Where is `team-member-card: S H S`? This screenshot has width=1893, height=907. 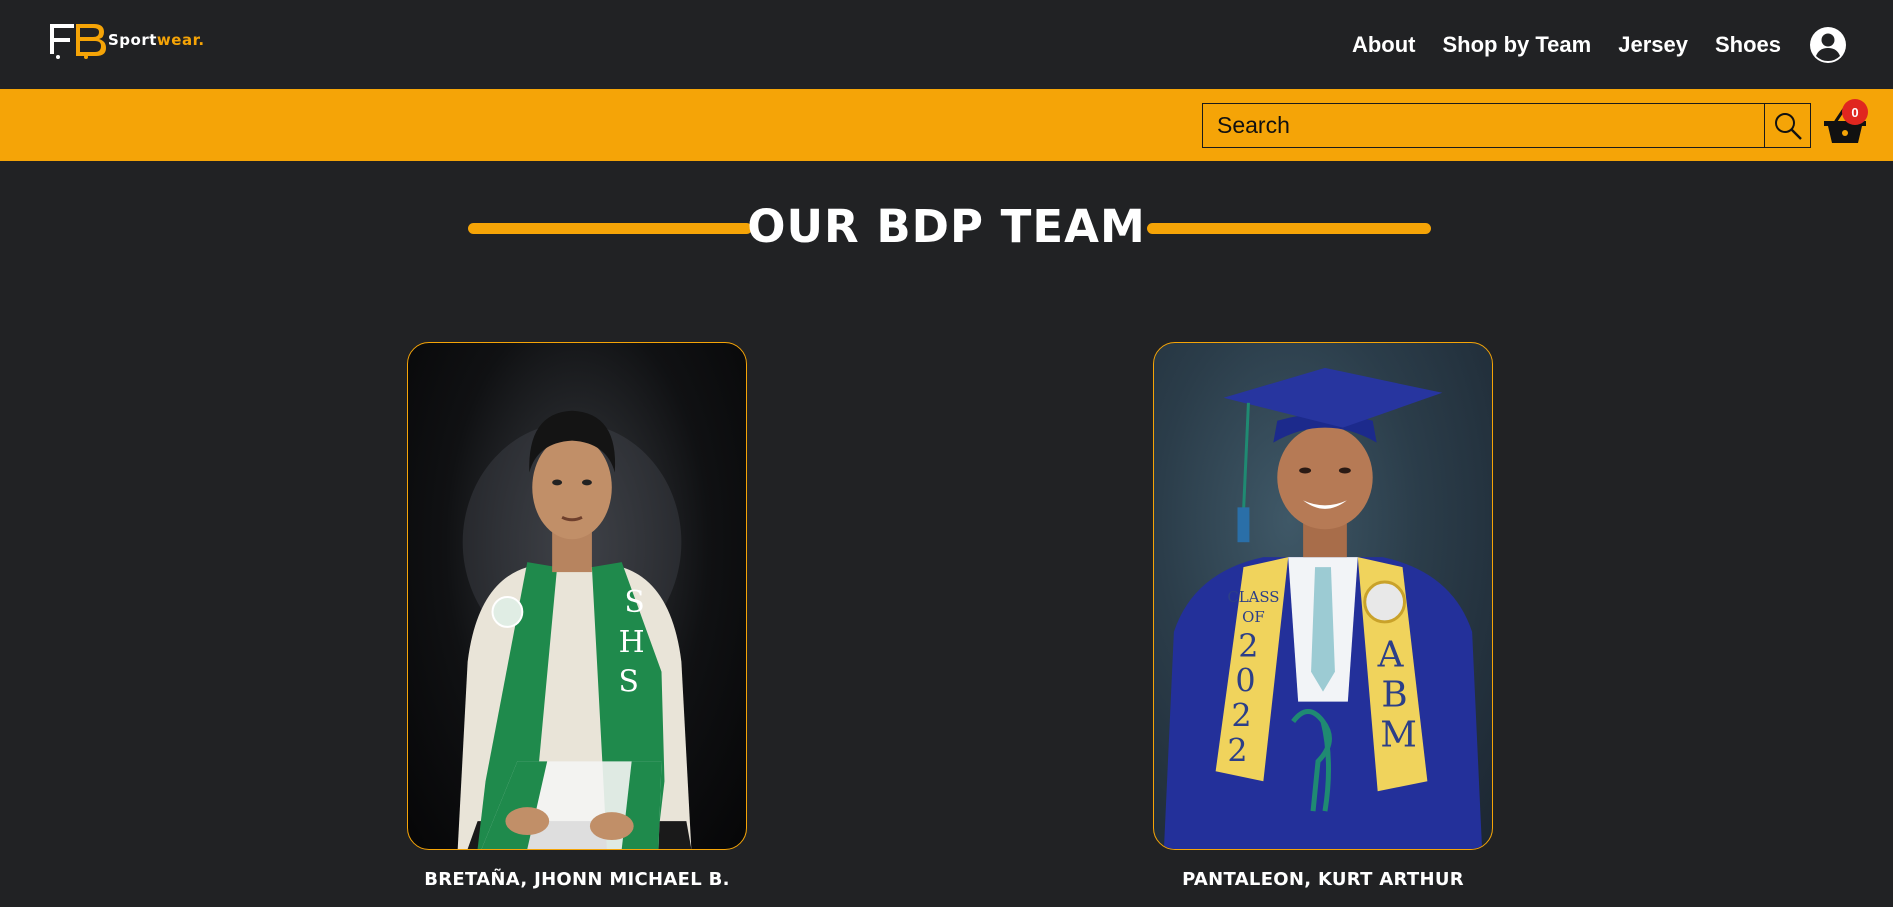 team-member-card: S H S is located at coordinates (577, 596).